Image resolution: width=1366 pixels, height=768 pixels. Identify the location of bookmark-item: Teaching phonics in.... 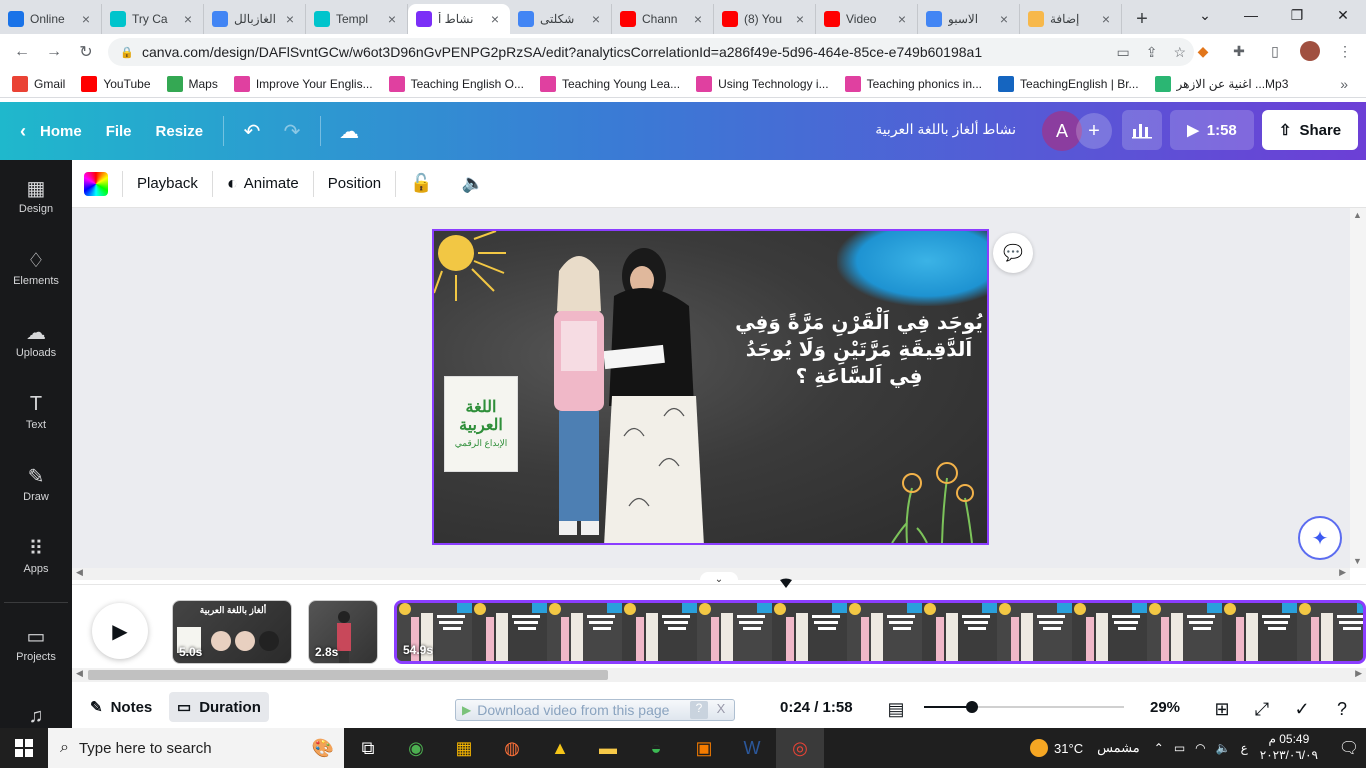
(913, 83).